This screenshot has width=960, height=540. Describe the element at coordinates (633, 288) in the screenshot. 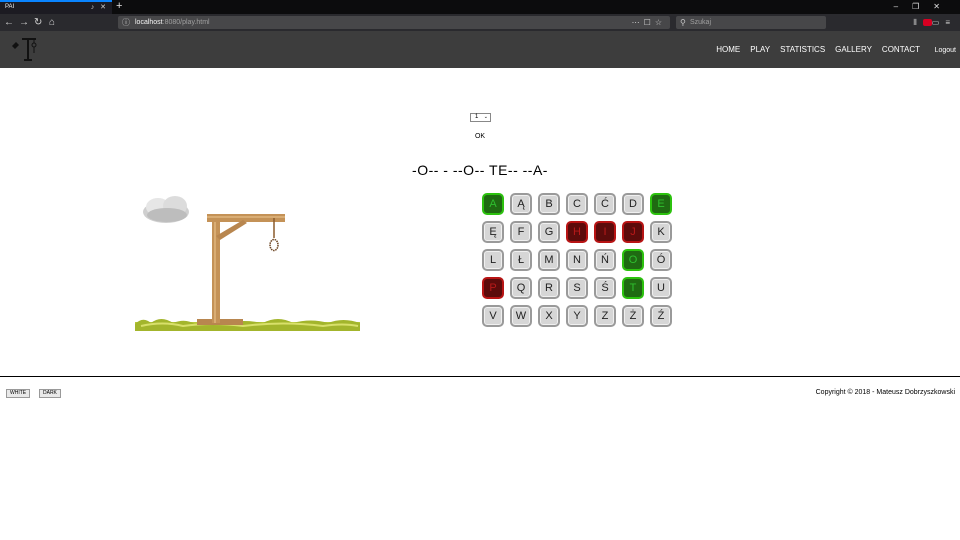

I see `letter-key: T` at that location.